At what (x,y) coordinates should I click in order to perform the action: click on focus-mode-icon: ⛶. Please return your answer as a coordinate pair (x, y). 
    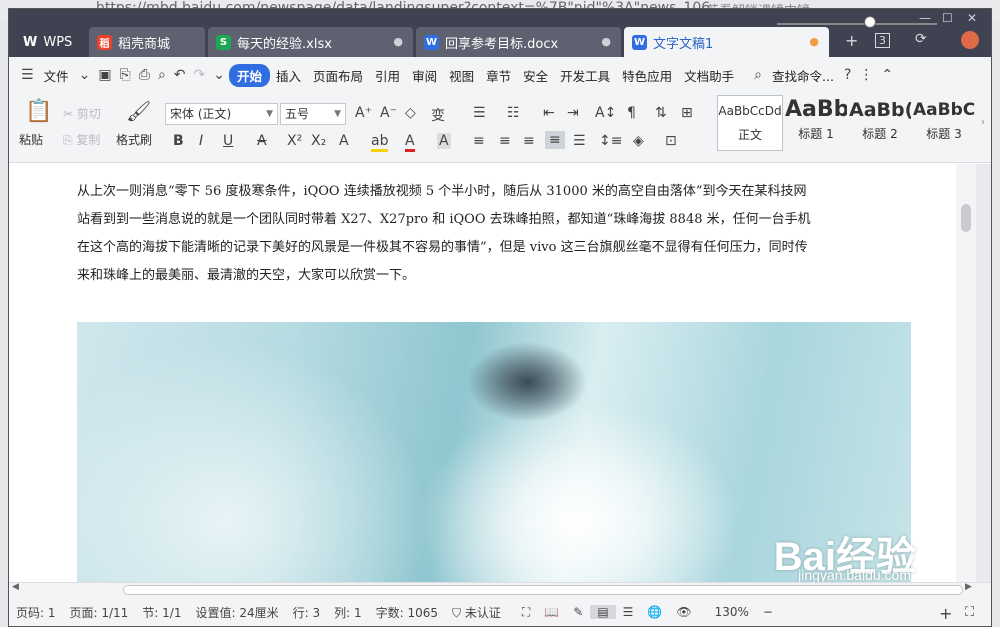
    Looking at the image, I should click on (522, 612).